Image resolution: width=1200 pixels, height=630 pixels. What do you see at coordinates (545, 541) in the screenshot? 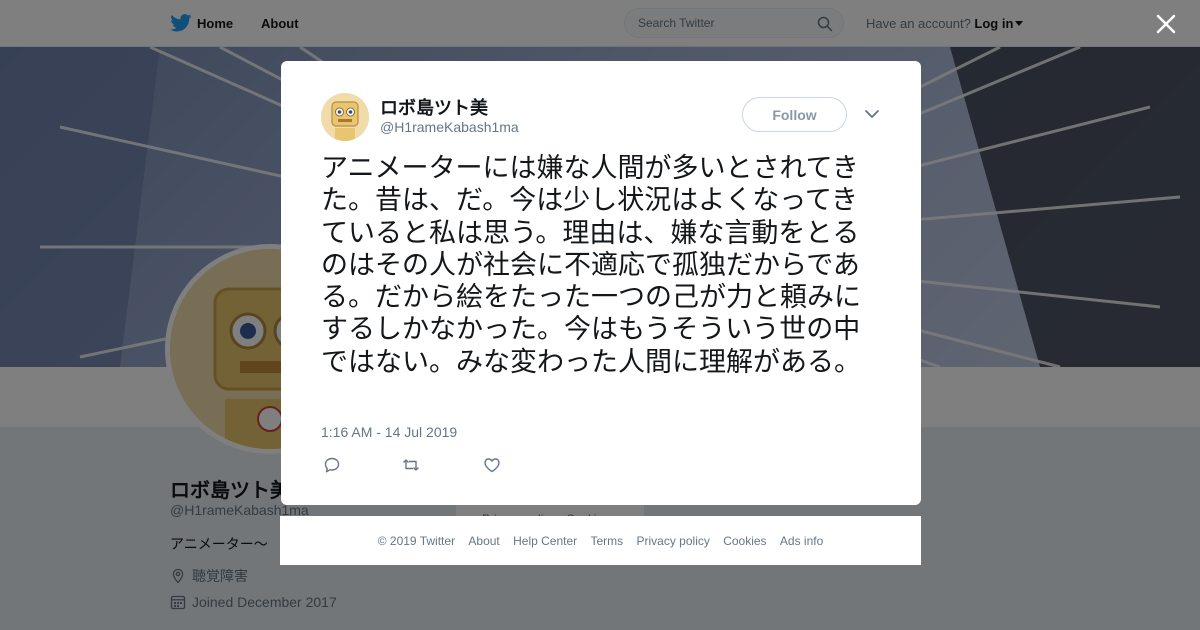
I see `footer-link-help-center: Help Center` at bounding box center [545, 541].